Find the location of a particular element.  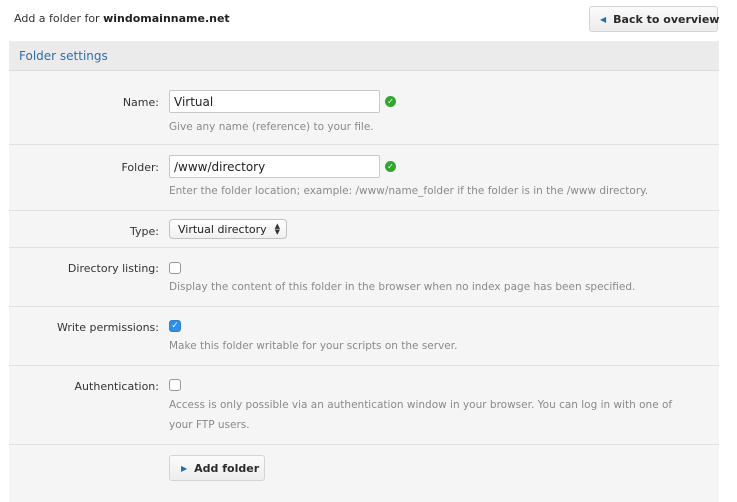

write-permissions-label: Write permissions: is located at coordinates (107, 327).